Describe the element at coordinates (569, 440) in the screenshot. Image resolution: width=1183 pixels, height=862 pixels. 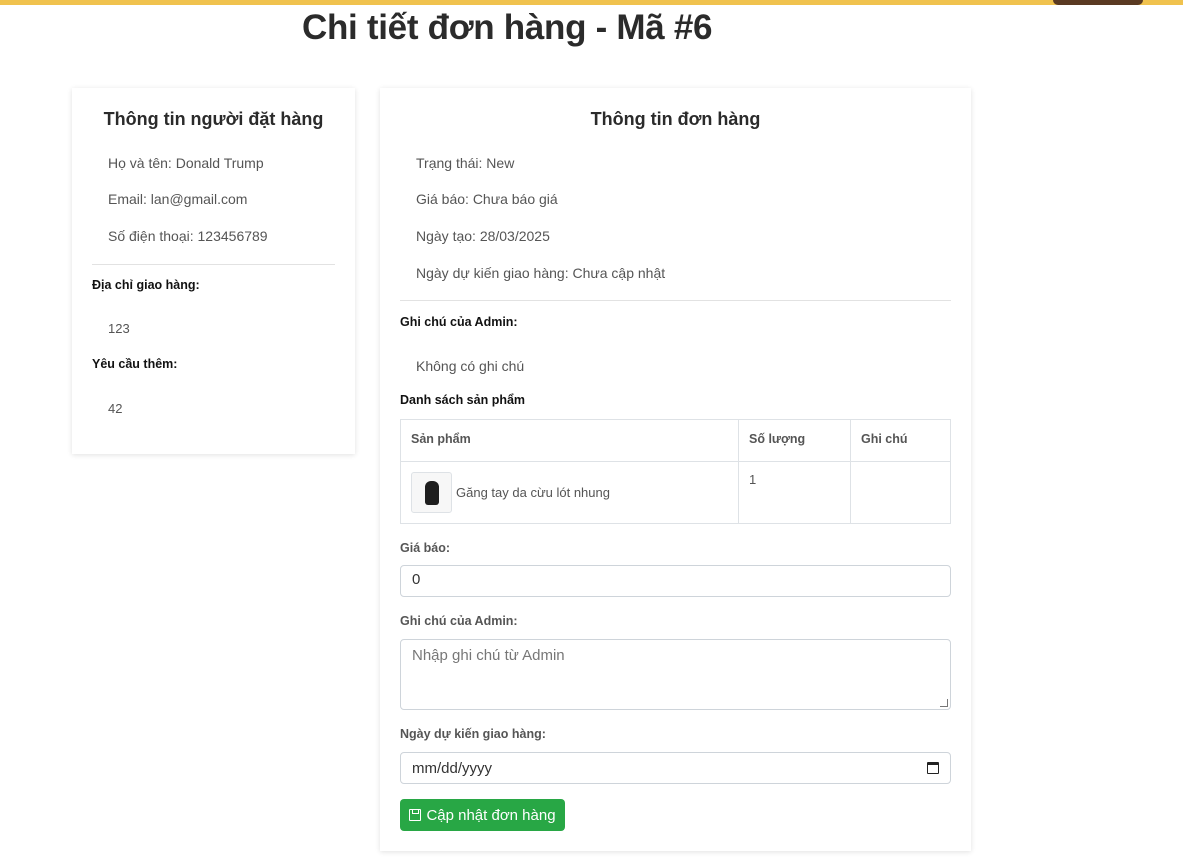
I see `column-header-product: Sản phẩm` at that location.